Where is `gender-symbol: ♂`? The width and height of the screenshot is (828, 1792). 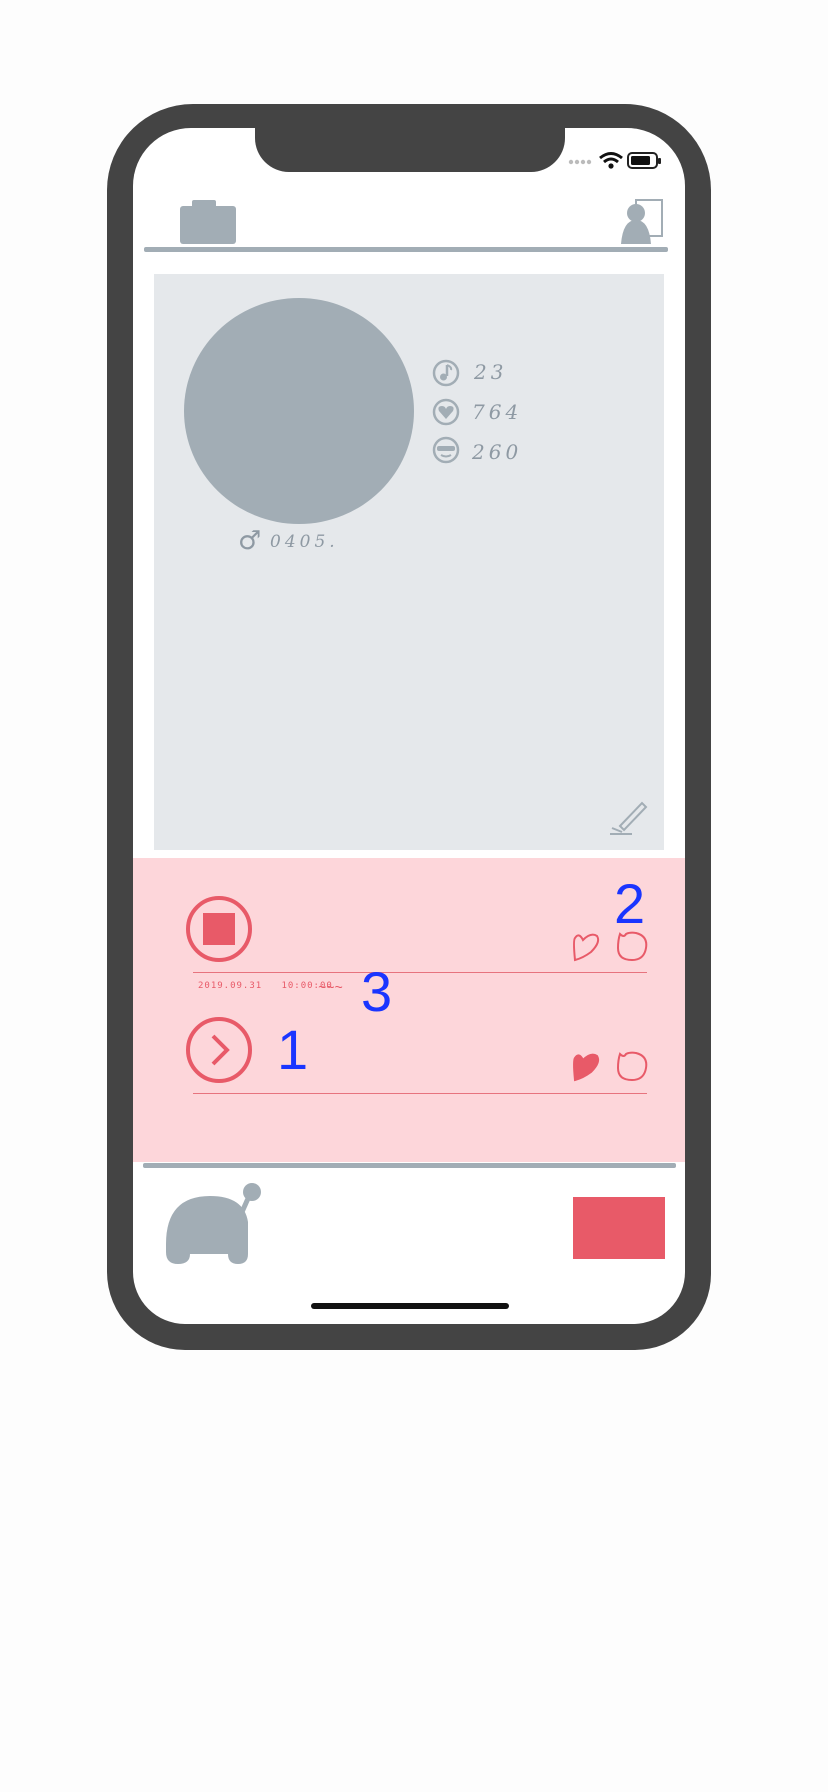
gender-symbol: ♂ is located at coordinates (250, 541).